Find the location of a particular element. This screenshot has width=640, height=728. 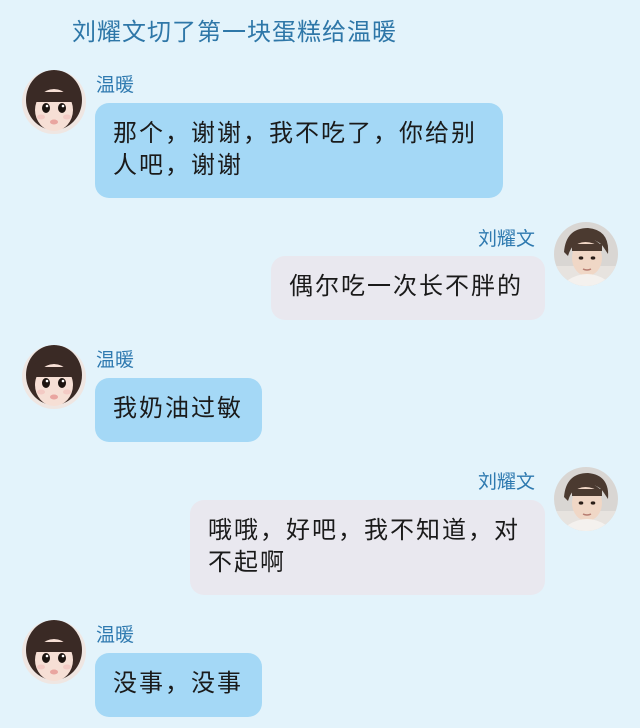

message-bubble: 哦哦，好吧，我不知道，对不起啊 is located at coordinates (367, 547).